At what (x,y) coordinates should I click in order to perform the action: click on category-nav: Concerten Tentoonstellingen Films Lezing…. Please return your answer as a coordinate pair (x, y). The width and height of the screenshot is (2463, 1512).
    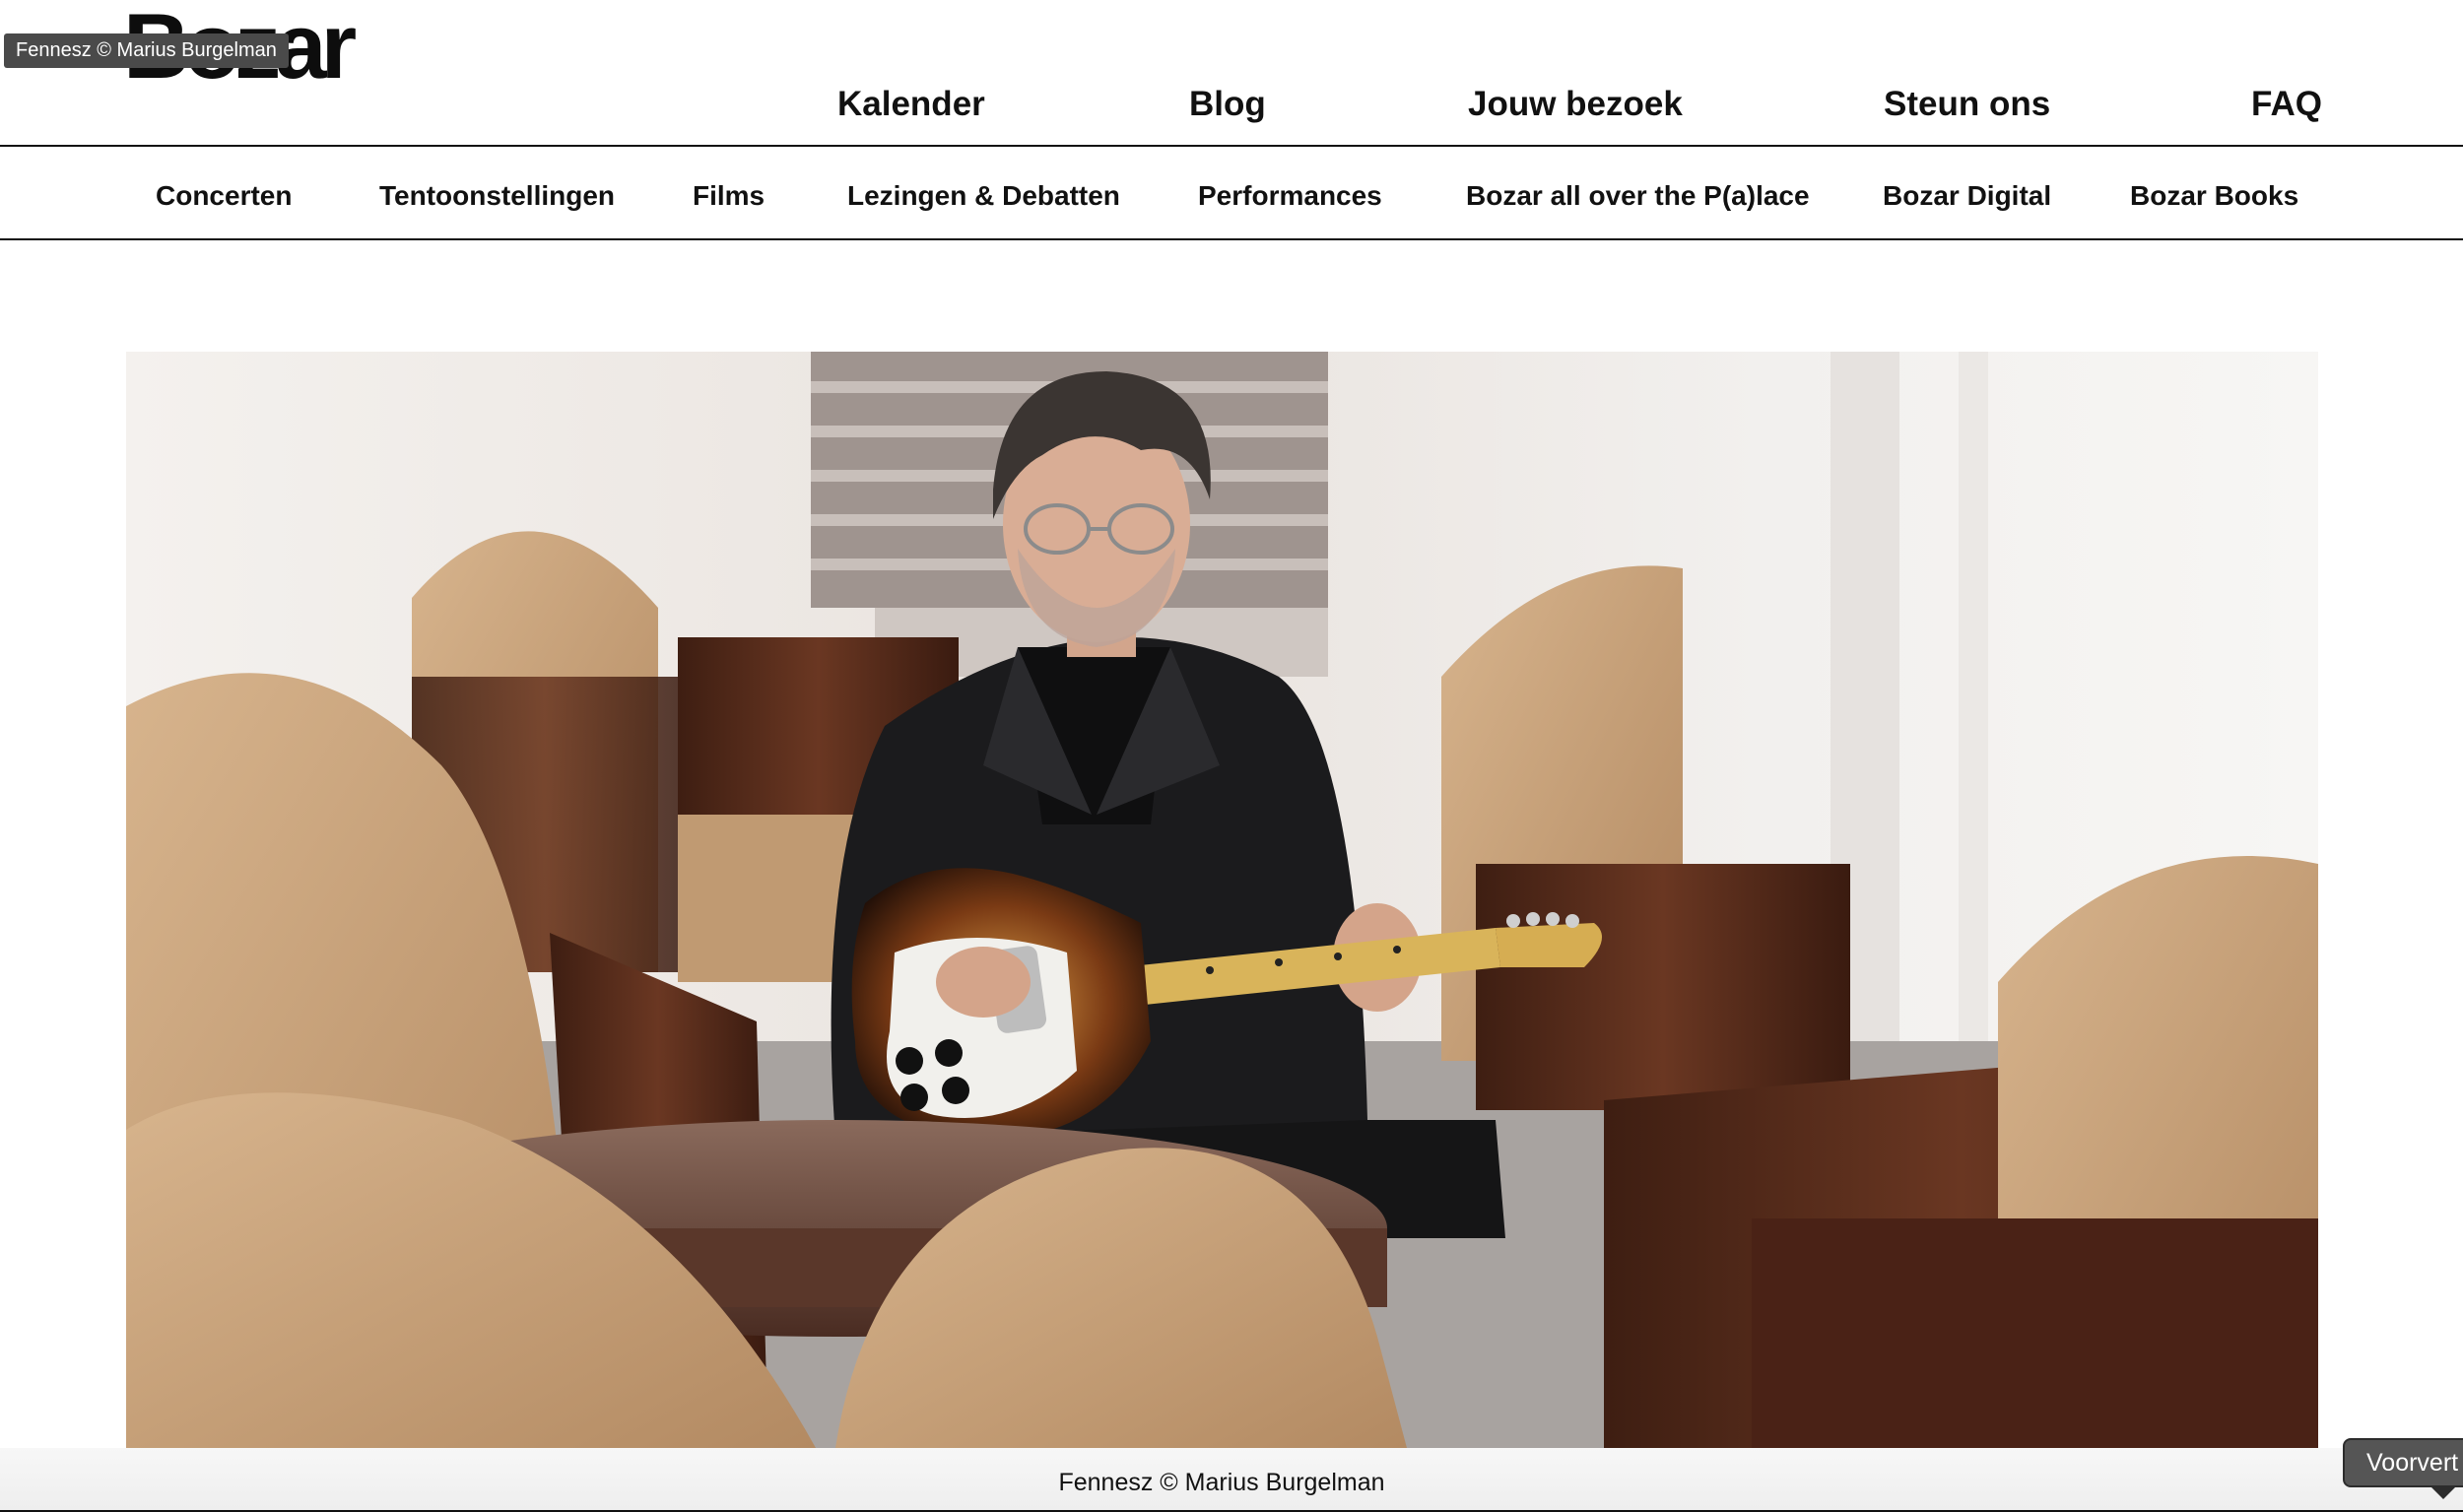
    Looking at the image, I should click on (1231, 193).